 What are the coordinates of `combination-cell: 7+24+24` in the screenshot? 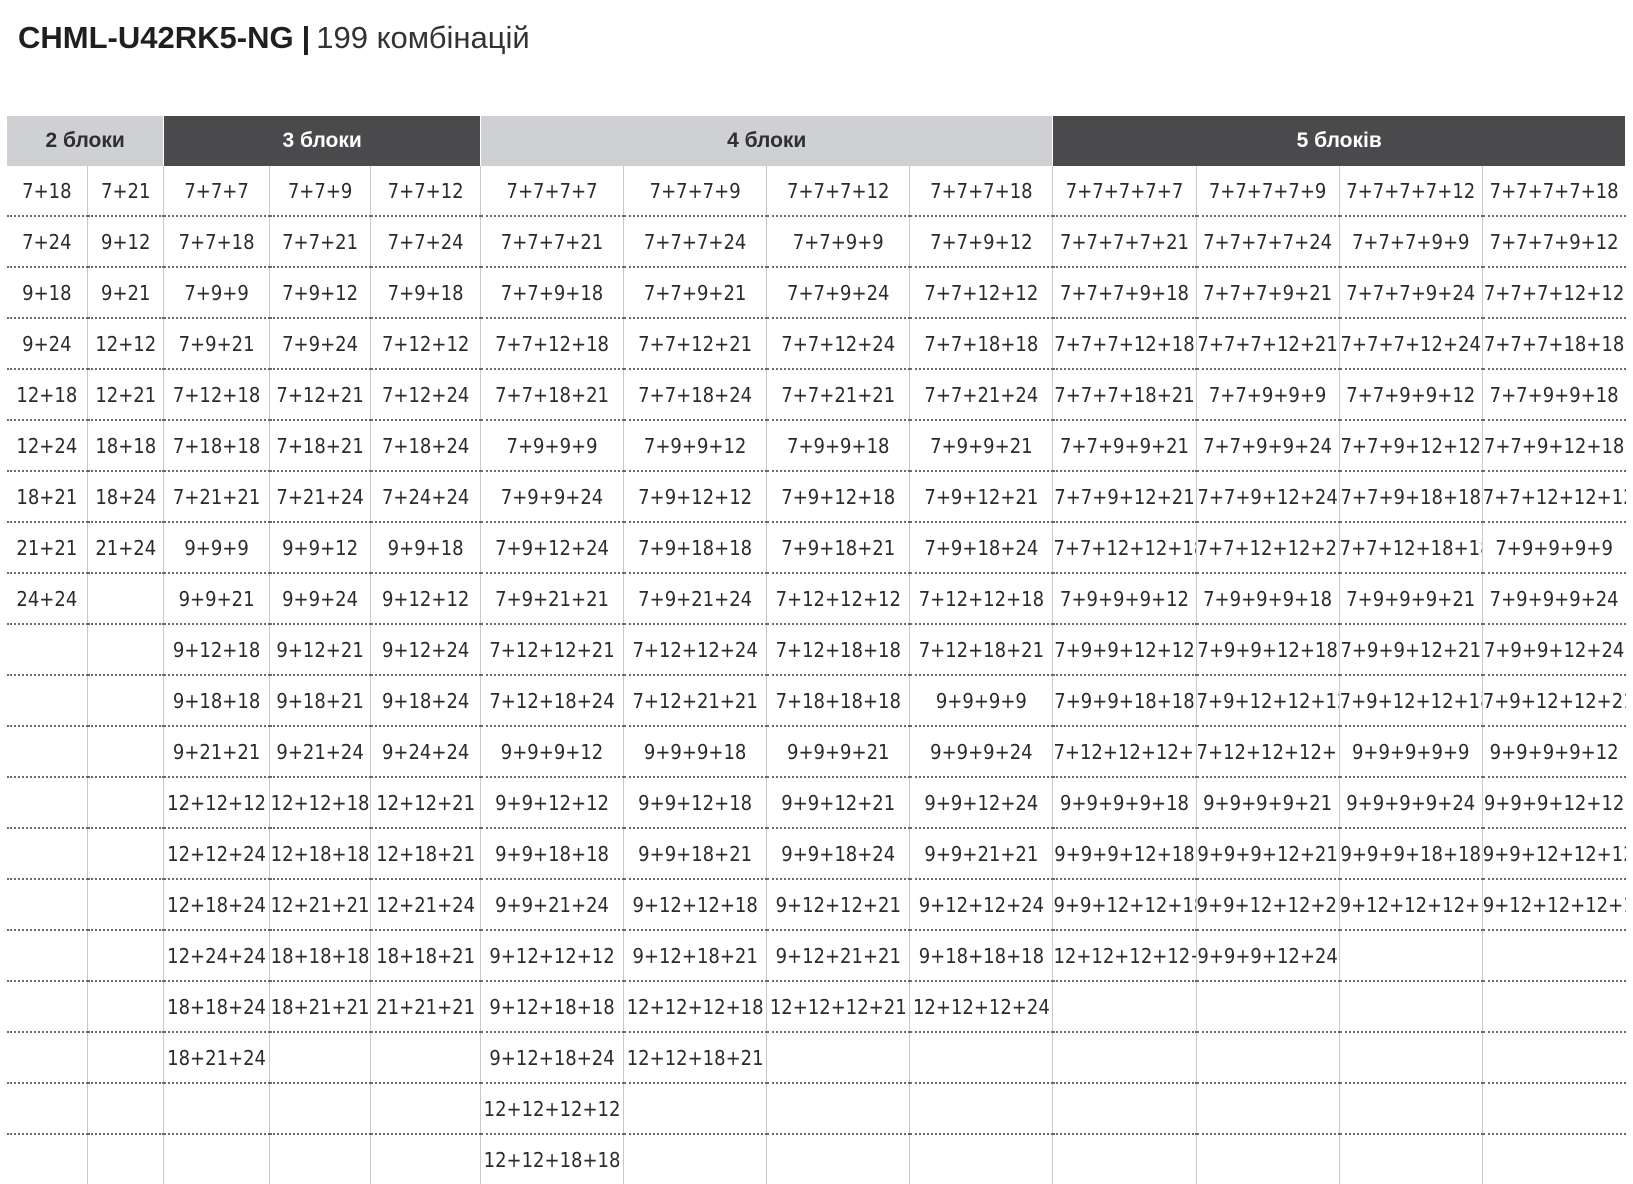 It's located at (425, 497).